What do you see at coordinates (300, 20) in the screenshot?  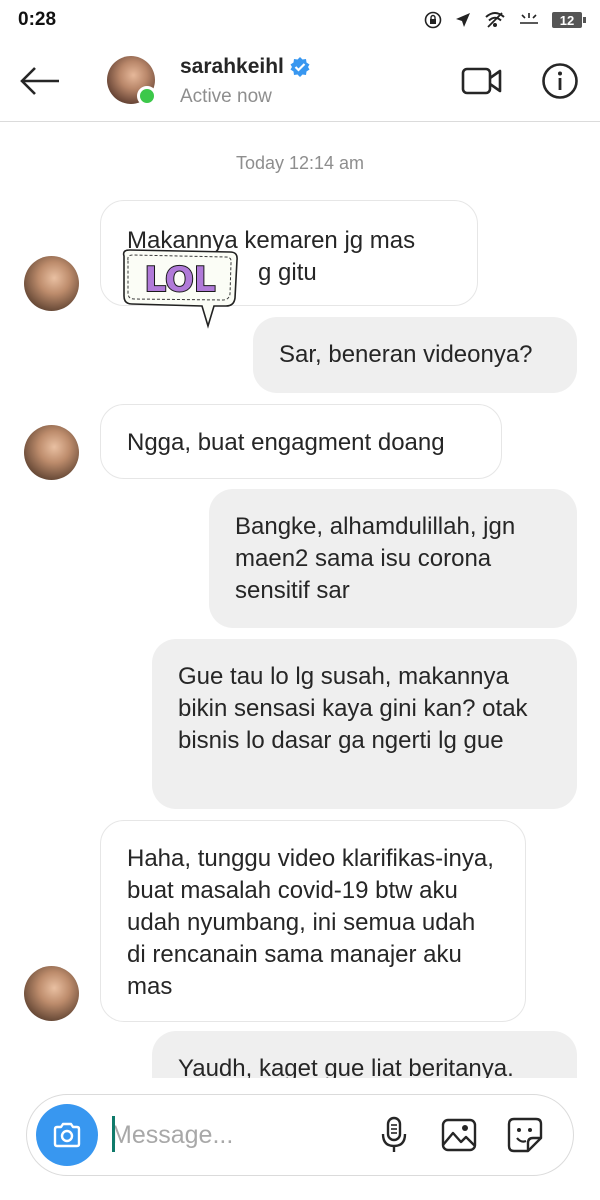 I see `status-bar: 0:28 12` at bounding box center [300, 20].